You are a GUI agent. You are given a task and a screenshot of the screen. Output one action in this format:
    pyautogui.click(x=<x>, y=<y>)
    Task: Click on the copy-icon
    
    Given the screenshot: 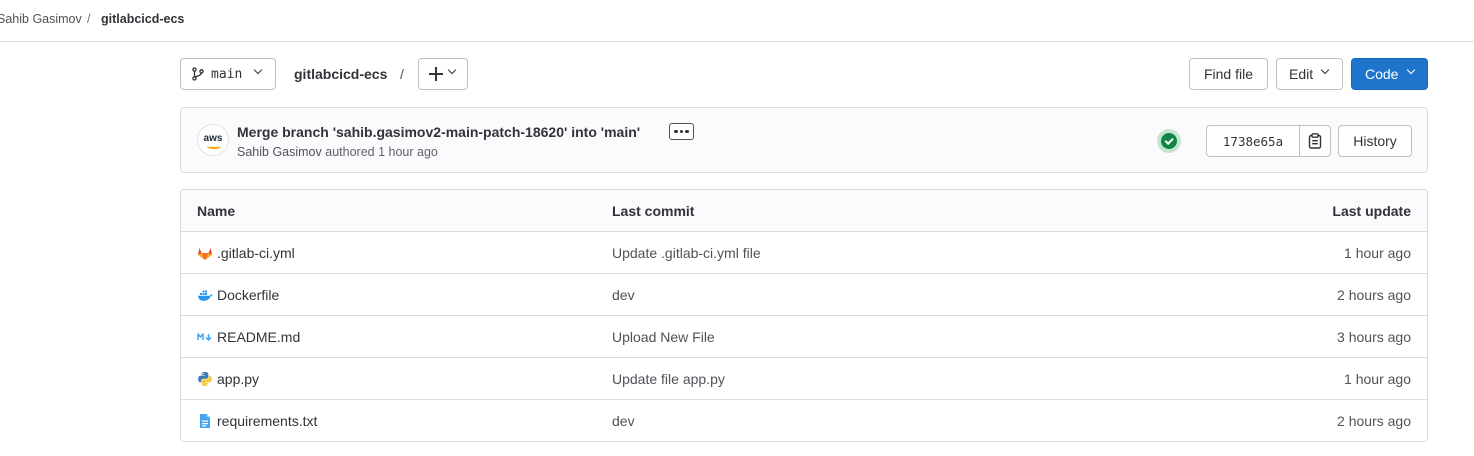 What is the action you would take?
    pyautogui.click(x=1315, y=141)
    